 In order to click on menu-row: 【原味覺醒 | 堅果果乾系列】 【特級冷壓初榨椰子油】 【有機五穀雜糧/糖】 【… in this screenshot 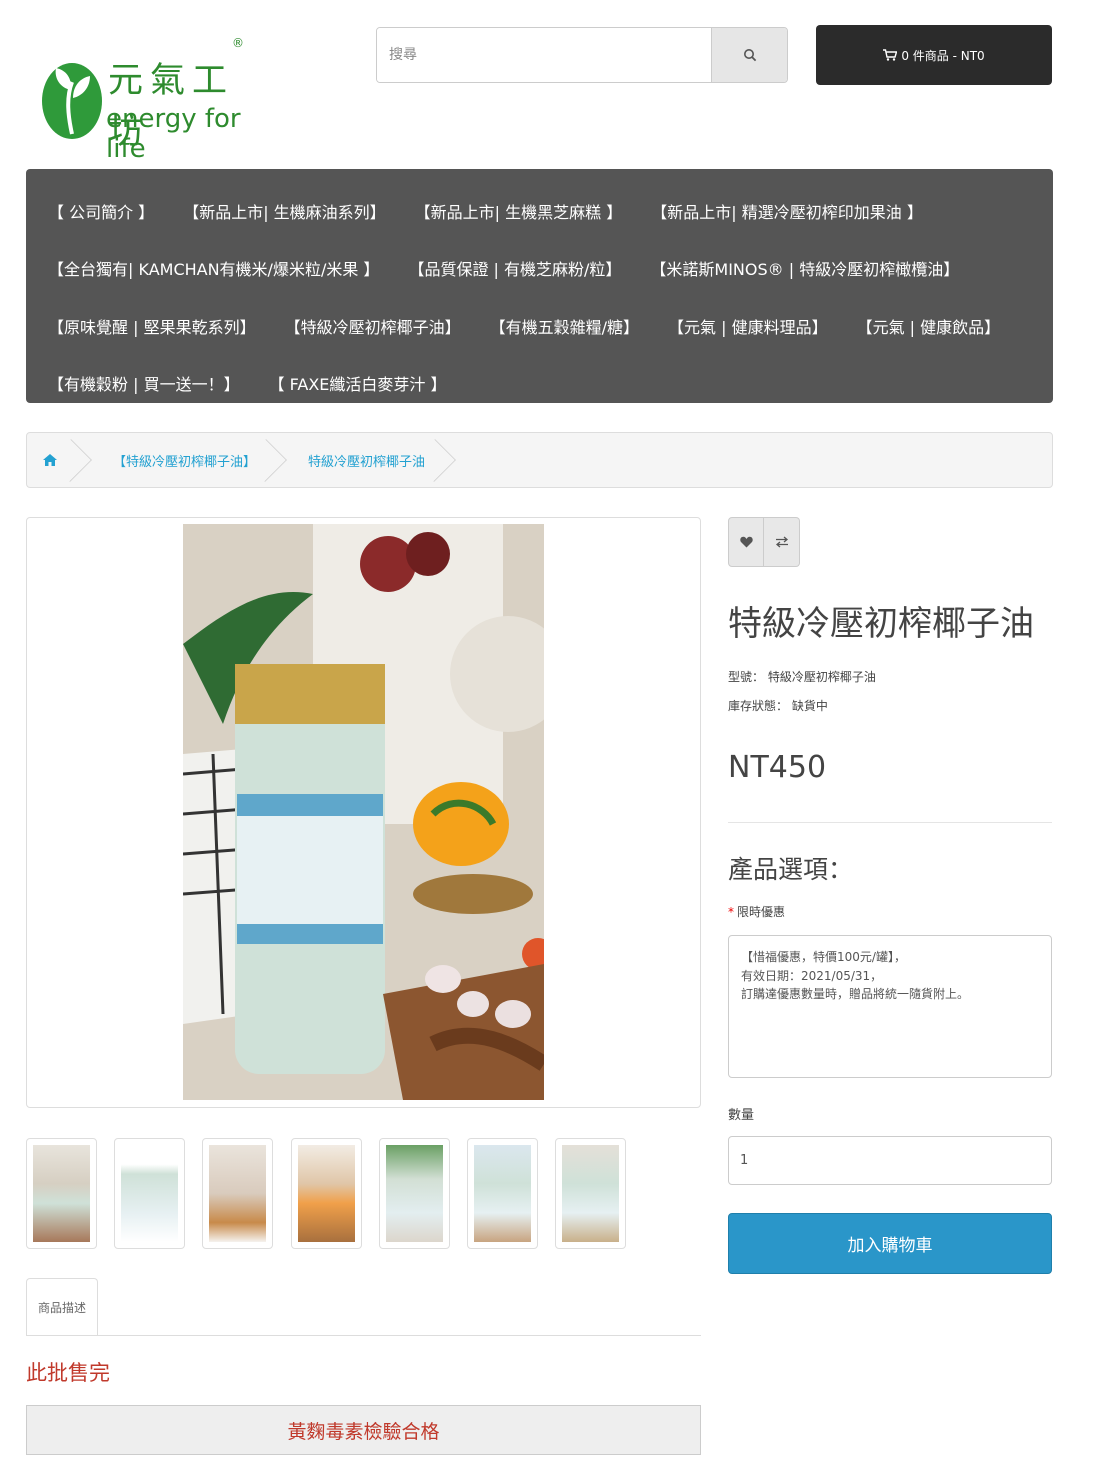, I will do `click(550, 326)`.